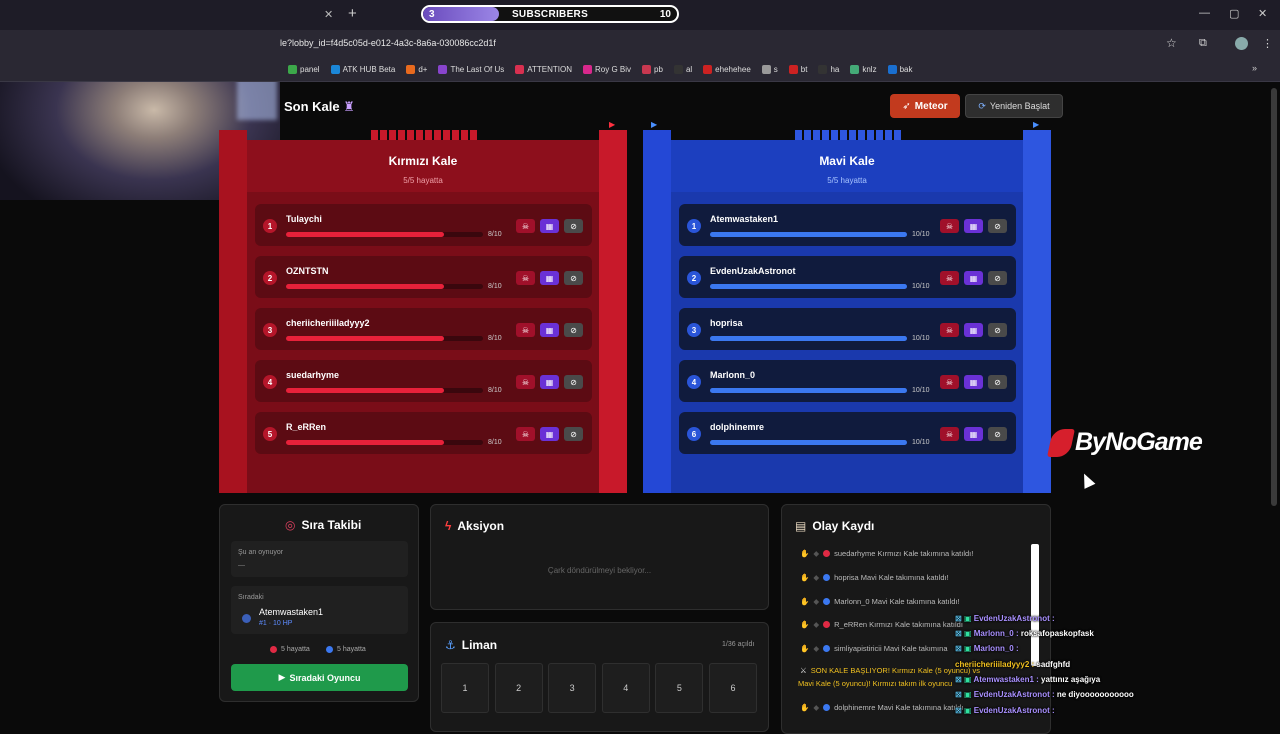  What do you see at coordinates (1171, 43) in the screenshot?
I see `star-icon: ☆` at bounding box center [1171, 43].